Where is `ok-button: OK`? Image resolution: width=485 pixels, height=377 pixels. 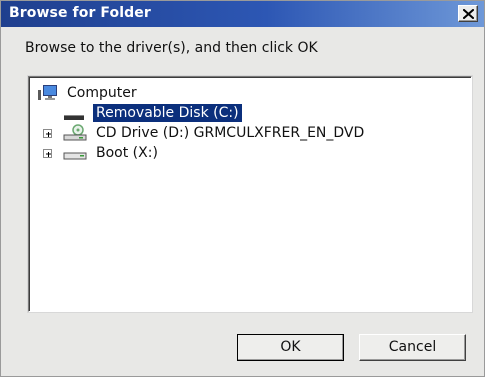
ok-button: OK is located at coordinates (290, 347).